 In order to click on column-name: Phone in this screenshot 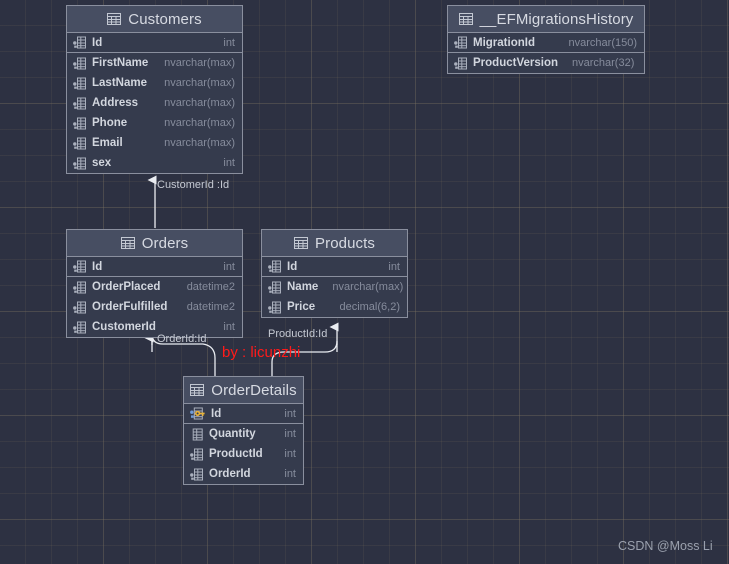, I will do `click(110, 123)`.